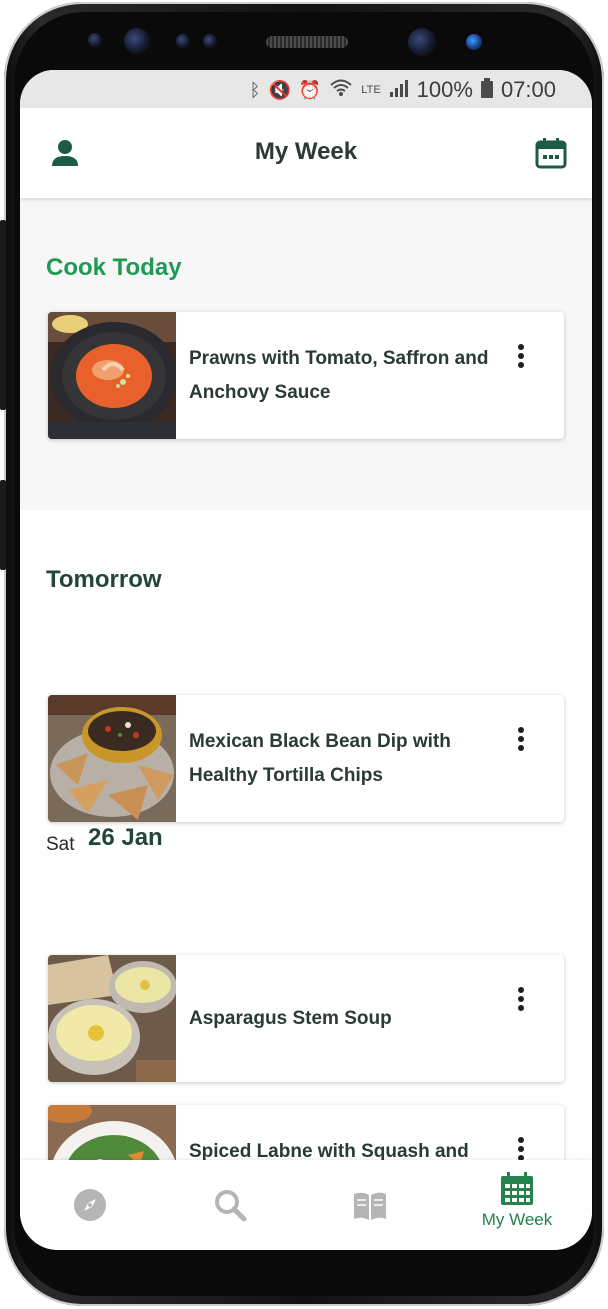 This screenshot has height=1309, width=608. What do you see at coordinates (551, 153) in the screenshot?
I see `calendar-icon` at bounding box center [551, 153].